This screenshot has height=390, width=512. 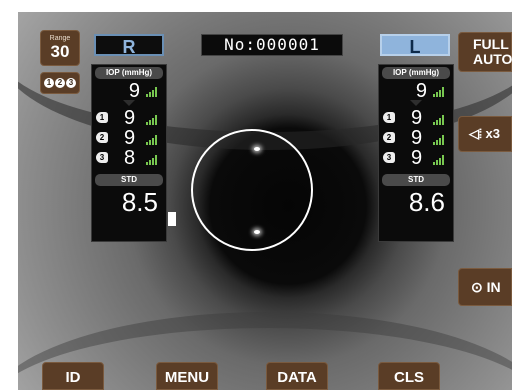 What do you see at coordinates (491, 44) in the screenshot?
I see `full-auto-line1: FULL` at bounding box center [491, 44].